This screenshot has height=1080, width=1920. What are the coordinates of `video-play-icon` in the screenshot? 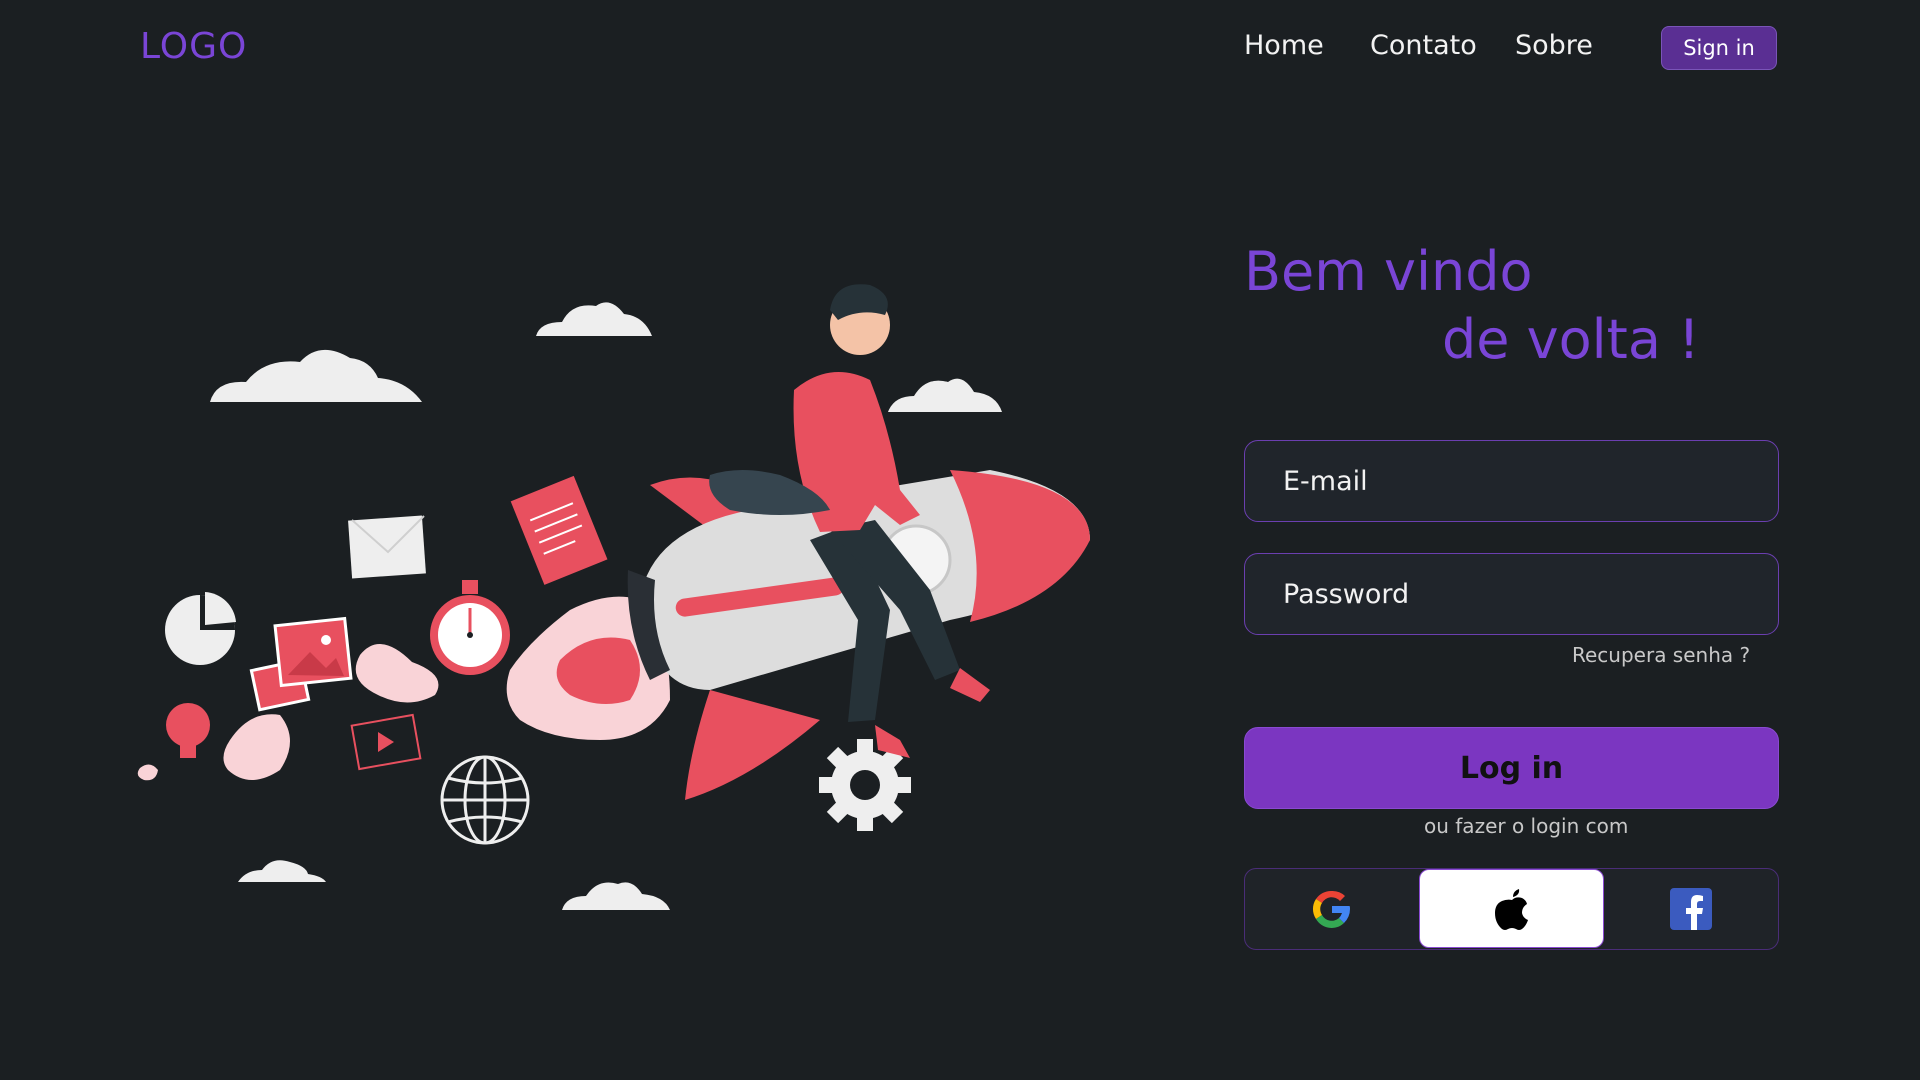 It's located at (386, 742).